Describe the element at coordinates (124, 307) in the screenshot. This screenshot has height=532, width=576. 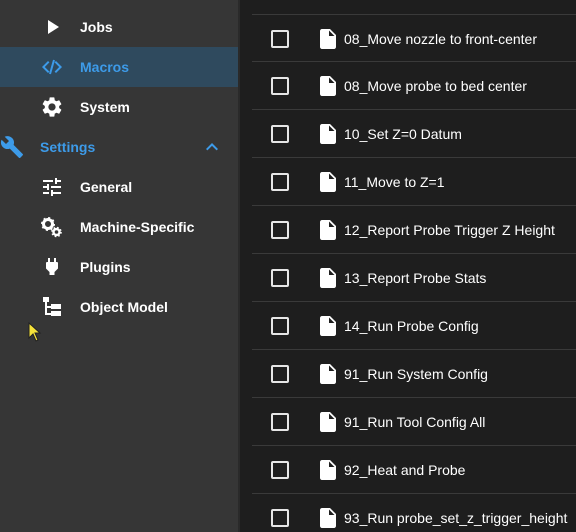
I see `sidebar-item-label: Object Model` at that location.